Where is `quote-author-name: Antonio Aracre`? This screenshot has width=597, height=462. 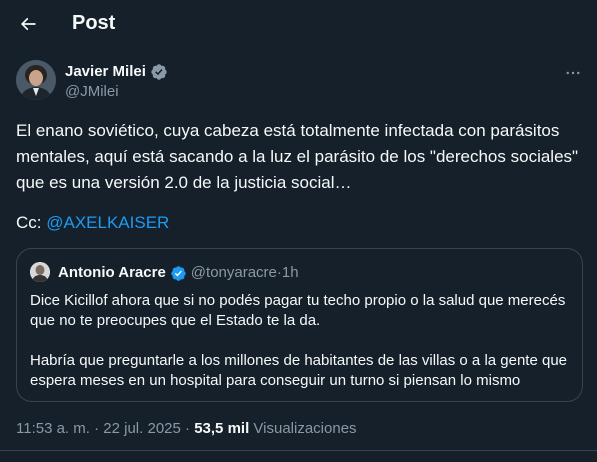 quote-author-name: Antonio Aracre is located at coordinates (112, 273).